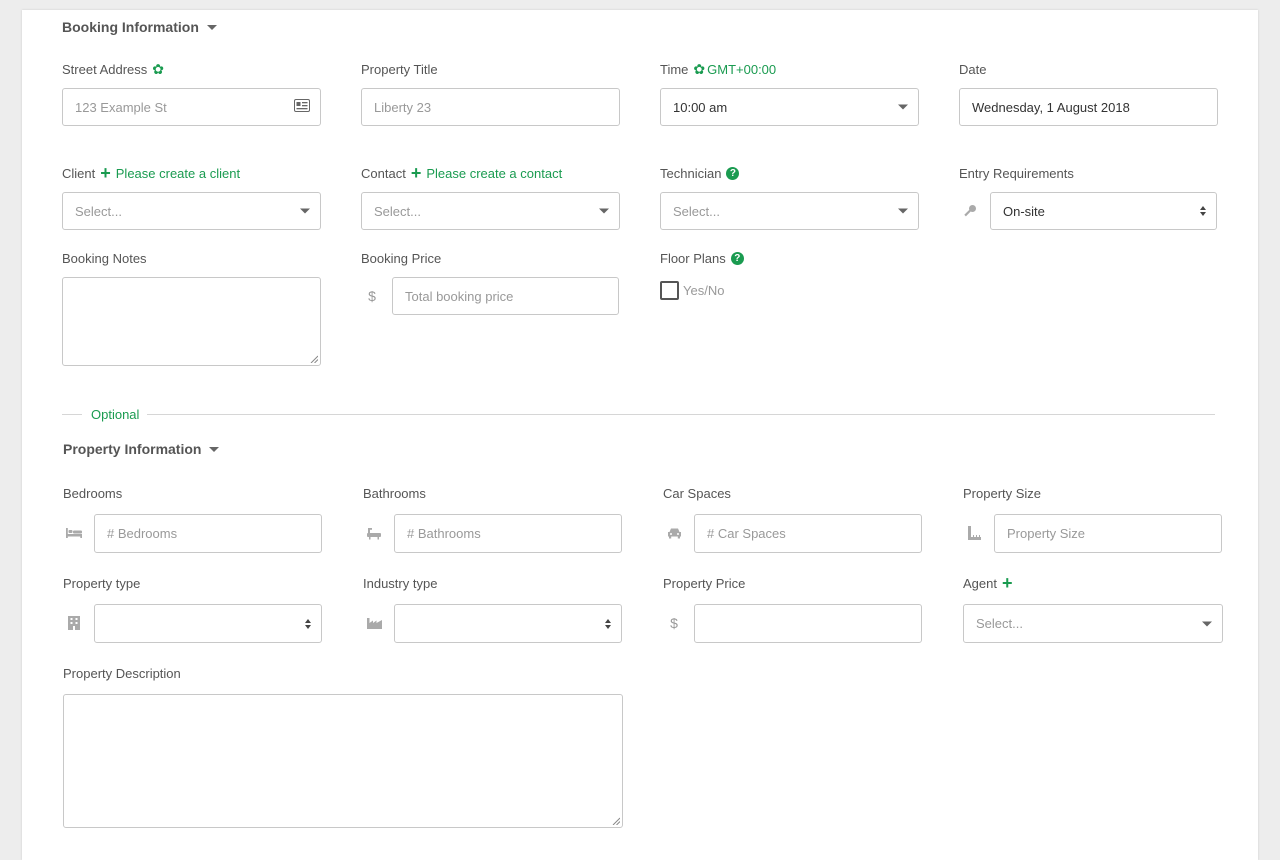 This screenshot has width=1280, height=860. I want to click on floor-plans-checkbox-label: Yes/No, so click(704, 290).